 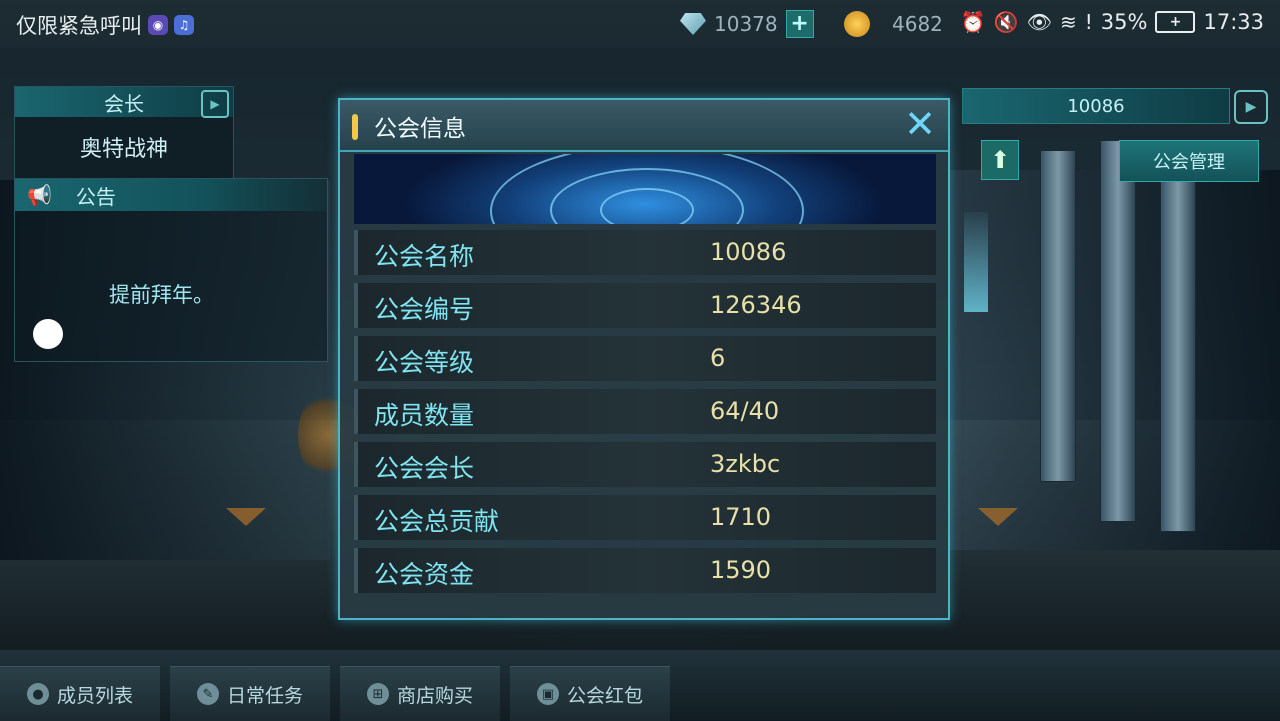 I want to click on leader-panel-header: 会长 ▶, so click(x=124, y=102).